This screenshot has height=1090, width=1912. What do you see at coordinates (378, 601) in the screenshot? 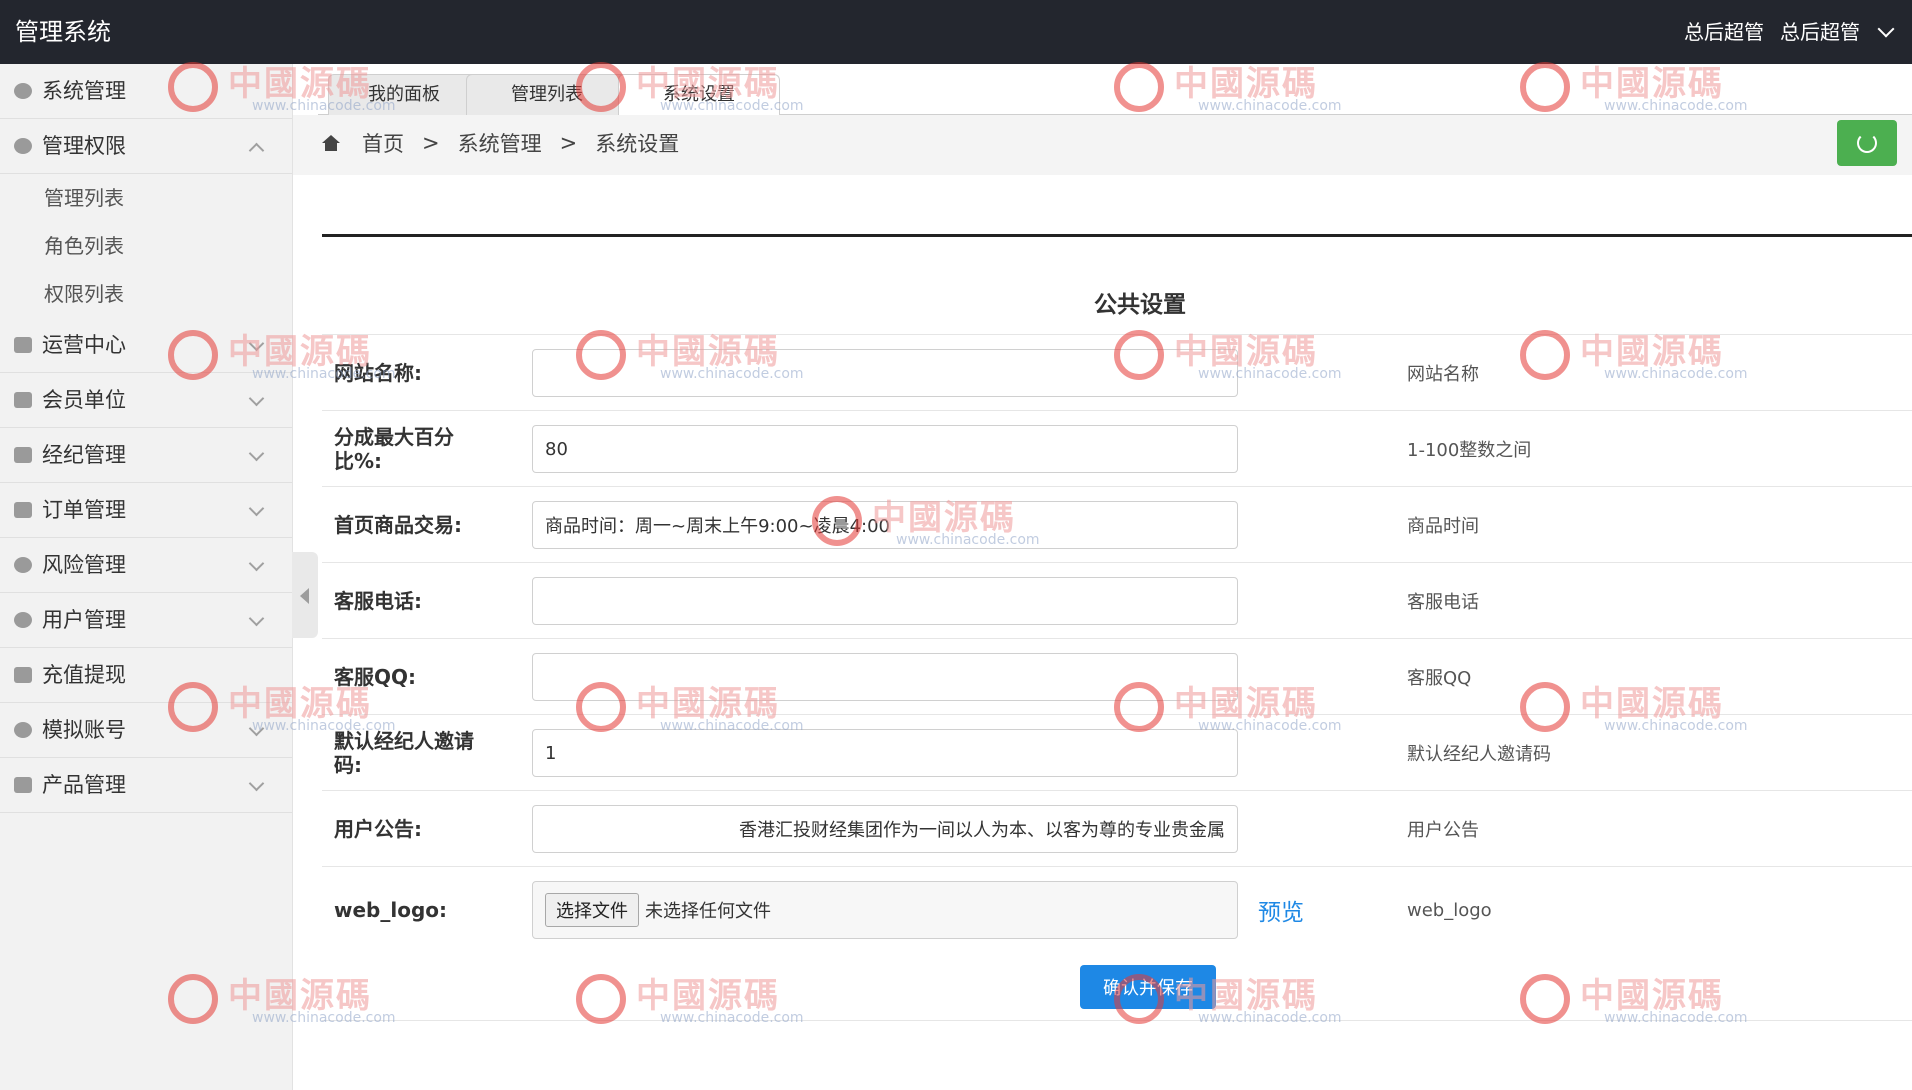
I see `field-label: 客服电话:` at bounding box center [378, 601].